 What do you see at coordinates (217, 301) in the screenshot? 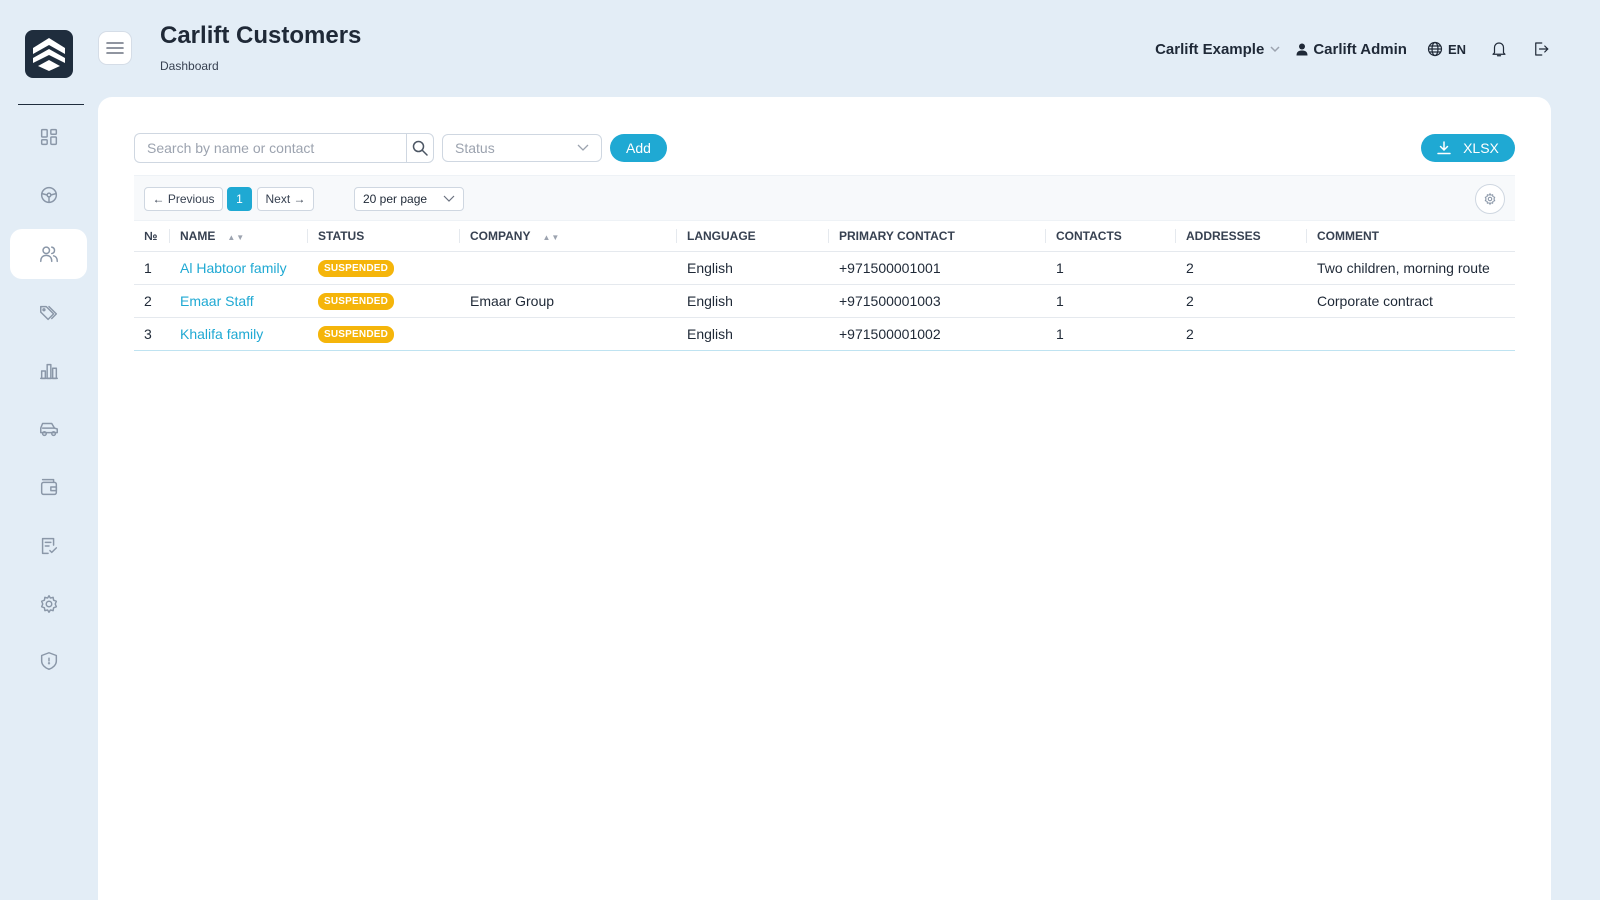
I see `customer-name-link: Emaar Staff` at bounding box center [217, 301].